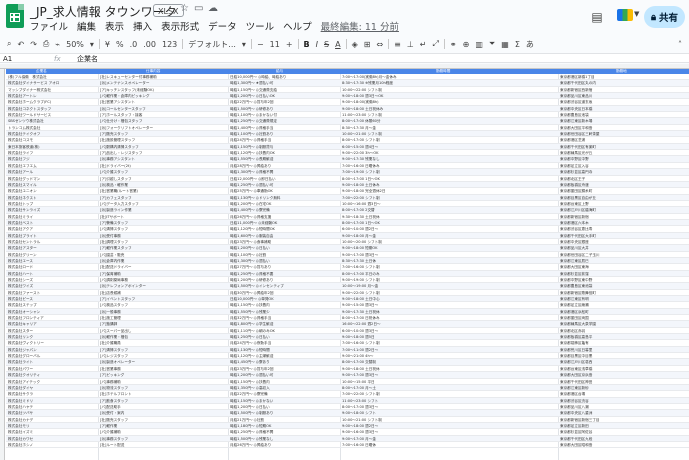 The image size is (689, 460). What do you see at coordinates (355, 44) in the screenshot?
I see `fill-color-icon: ◈` at bounding box center [355, 44].